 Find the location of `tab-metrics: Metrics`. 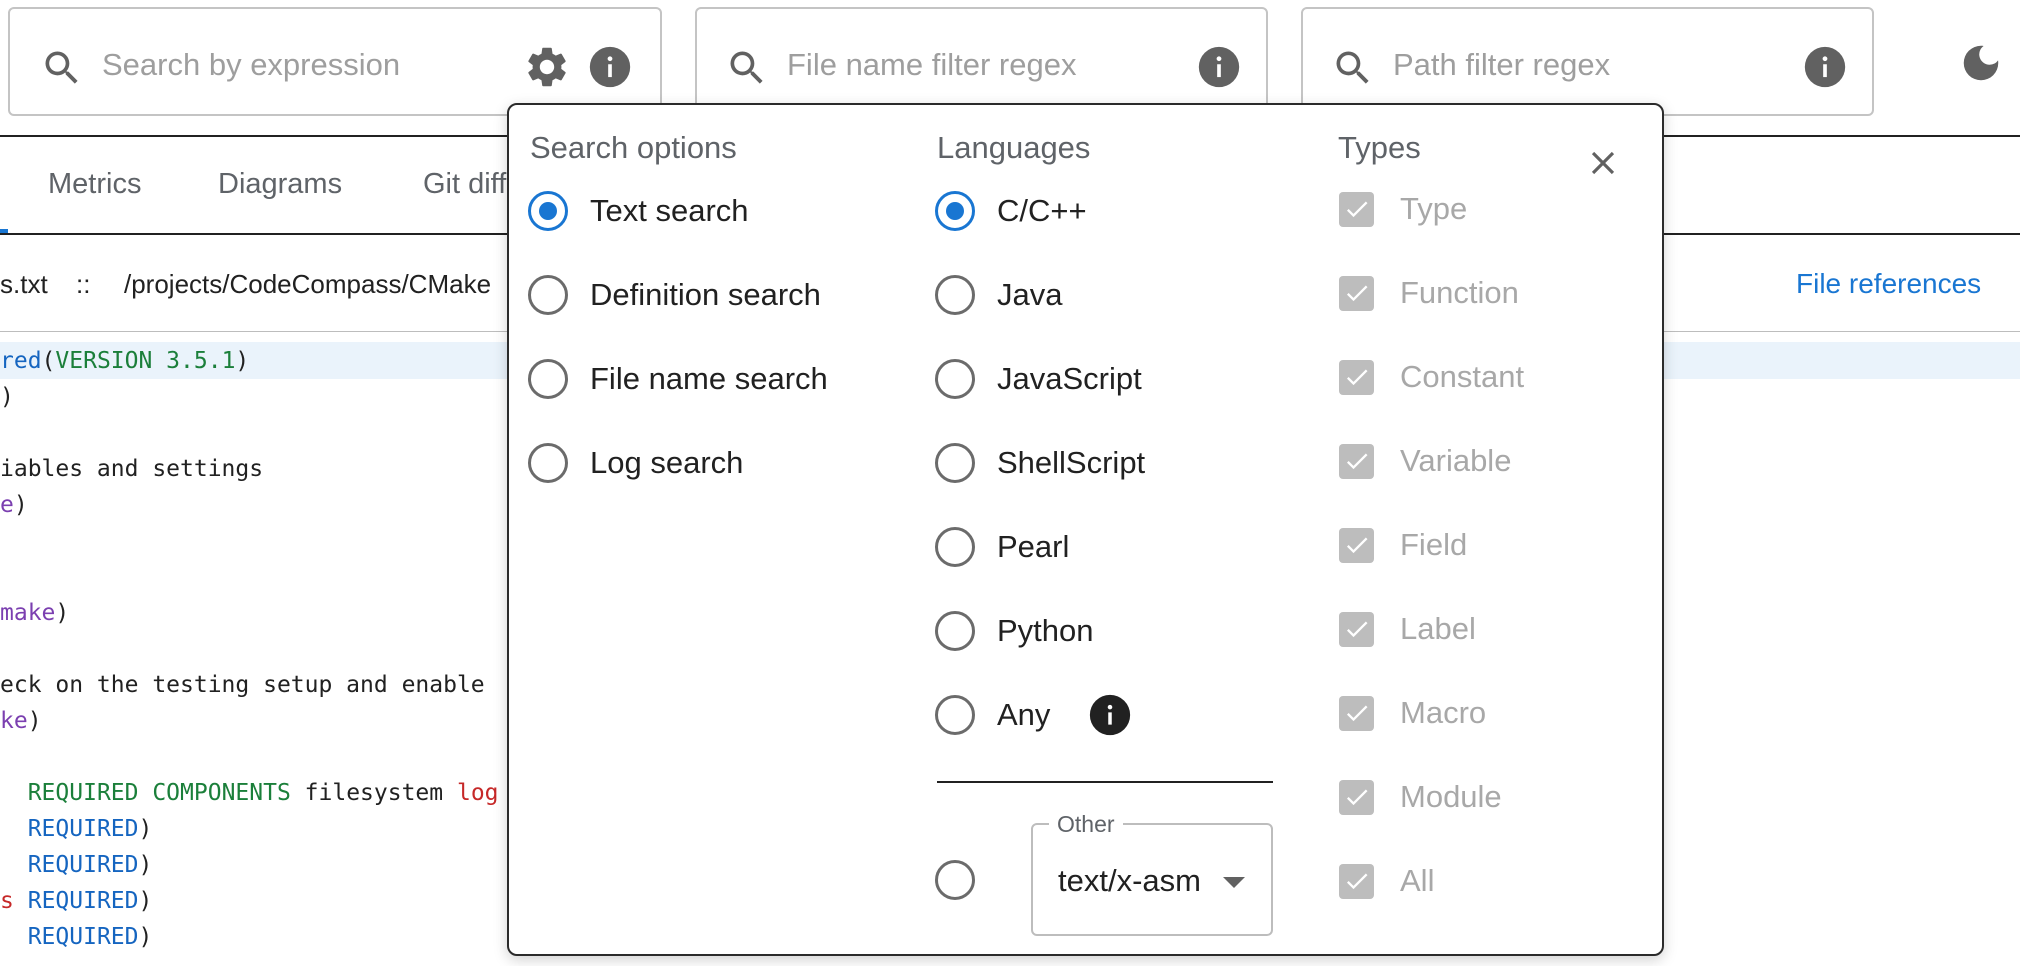

tab-metrics: Metrics is located at coordinates (94, 184).